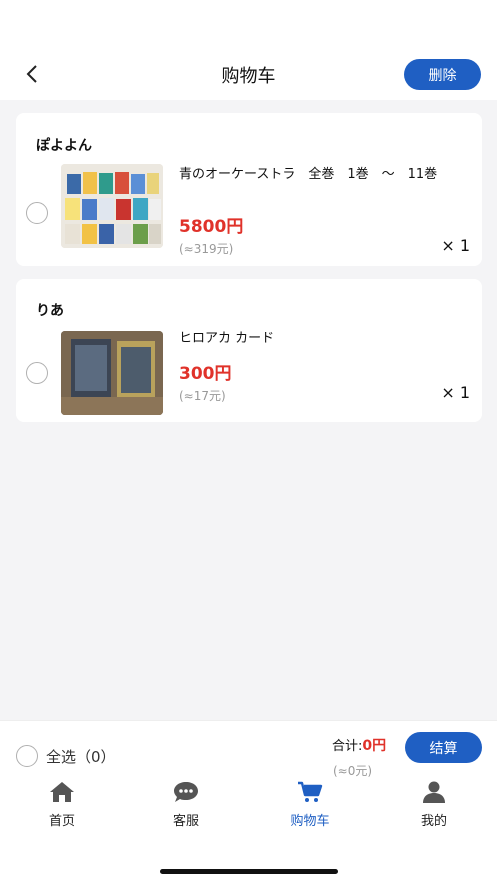 This screenshot has width=497, height=883. I want to click on total-label: 合计:, so click(347, 746).